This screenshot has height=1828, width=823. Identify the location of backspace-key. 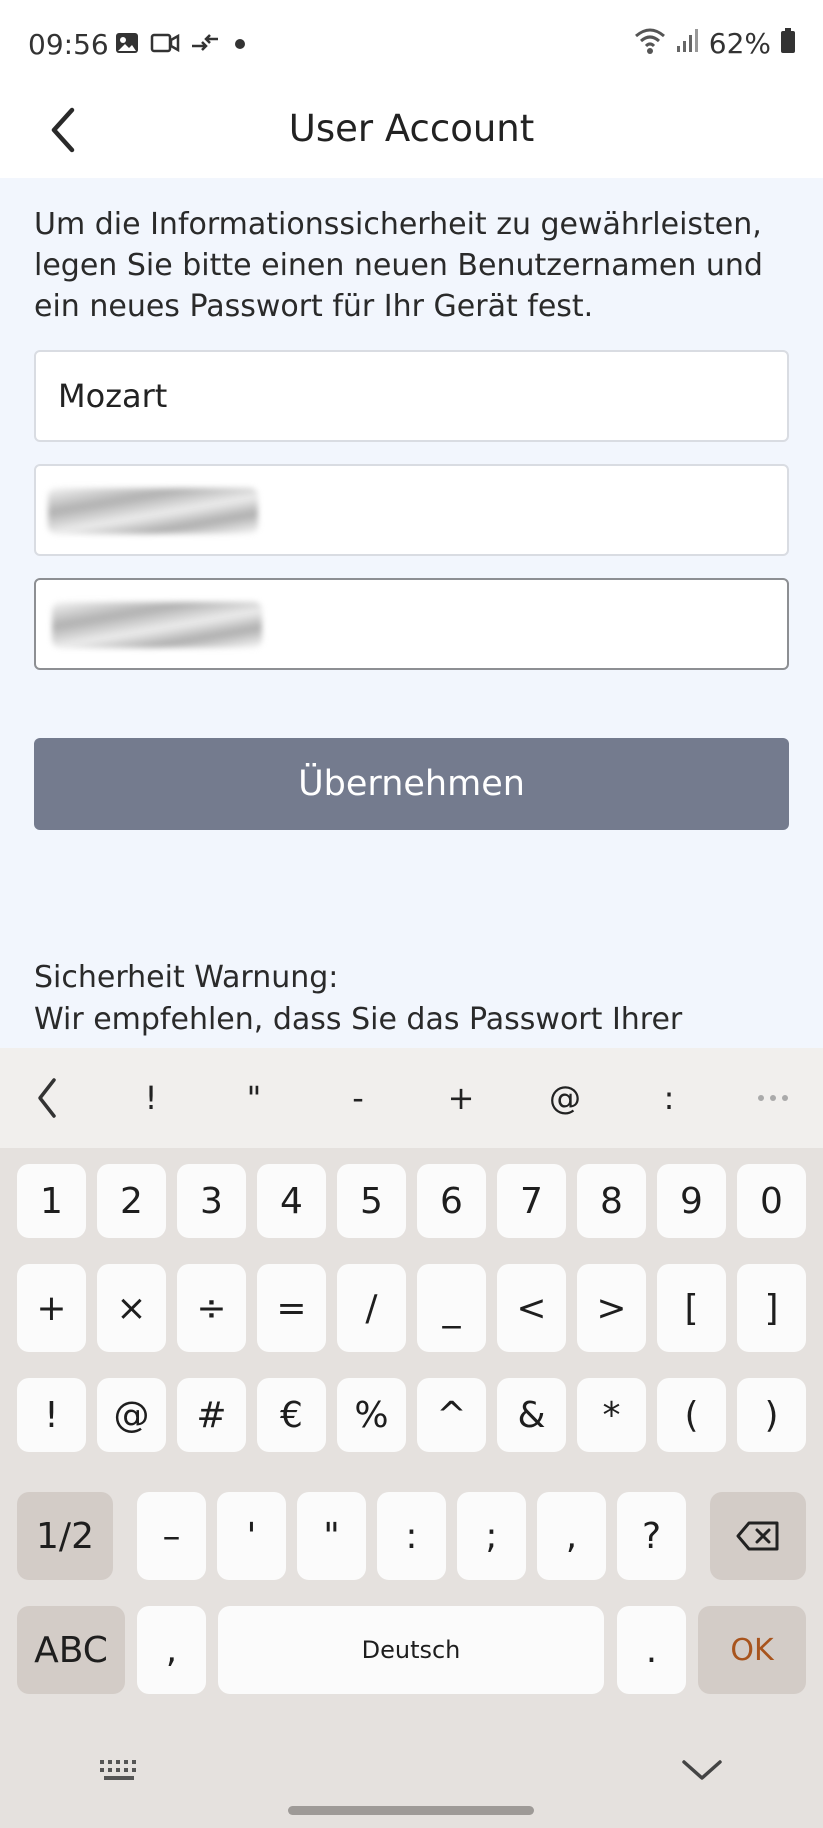
(758, 1536).